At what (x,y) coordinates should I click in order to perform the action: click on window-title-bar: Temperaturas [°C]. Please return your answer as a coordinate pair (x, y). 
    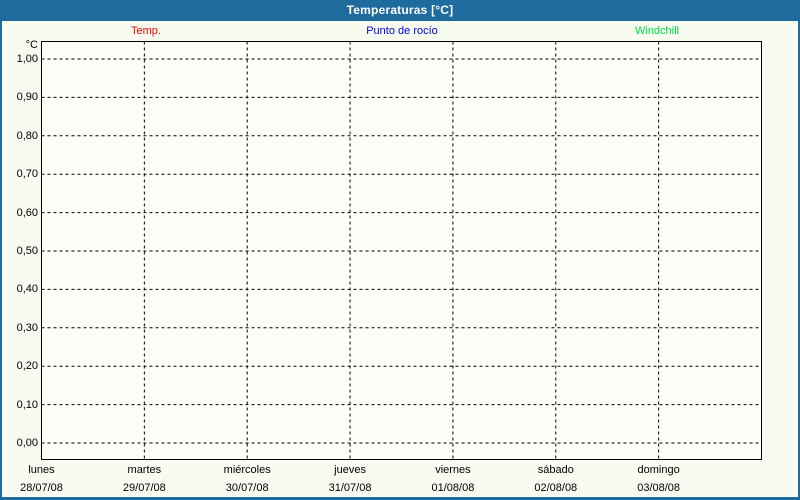
    Looking at the image, I should click on (400, 10).